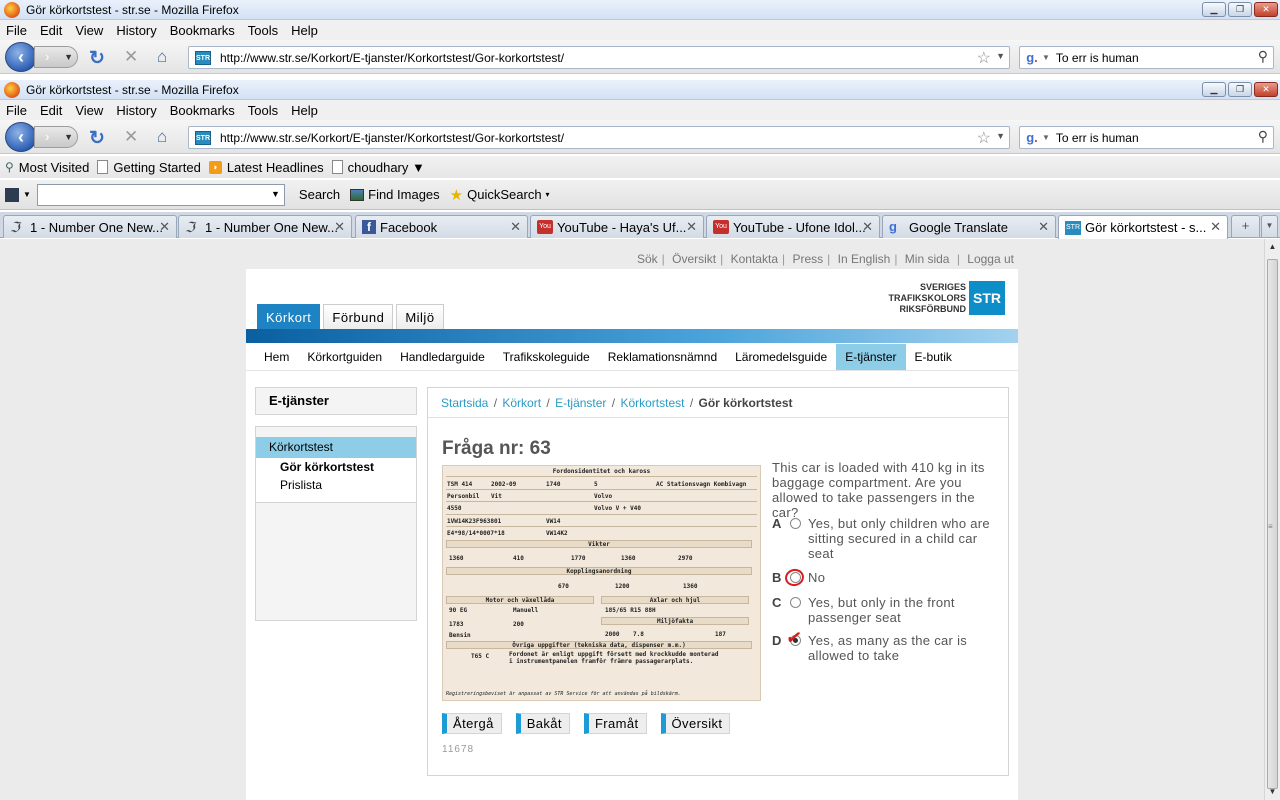  What do you see at coordinates (301, 485) in the screenshot?
I see `side-item-prislista: Prislista` at bounding box center [301, 485].